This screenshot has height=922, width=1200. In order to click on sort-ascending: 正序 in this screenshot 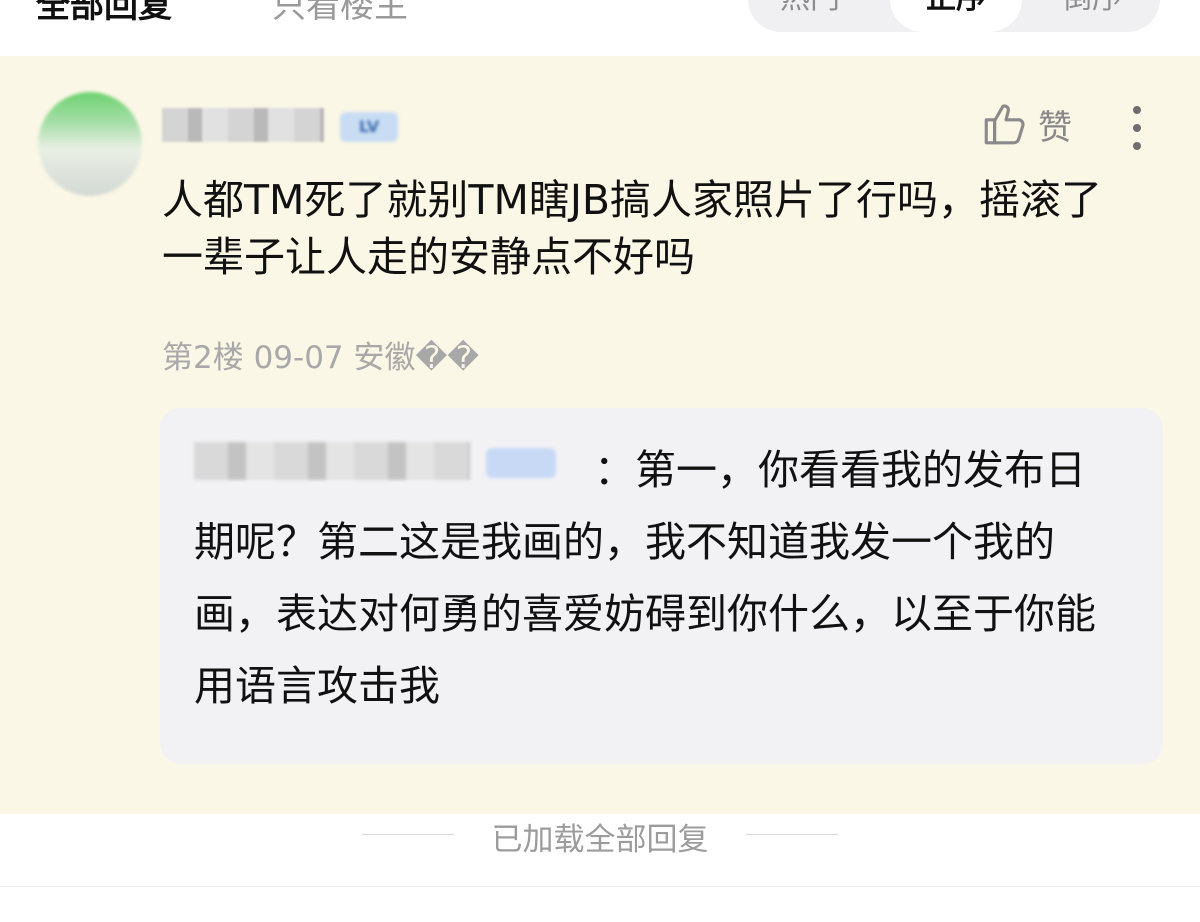, I will do `click(956, 16)`.